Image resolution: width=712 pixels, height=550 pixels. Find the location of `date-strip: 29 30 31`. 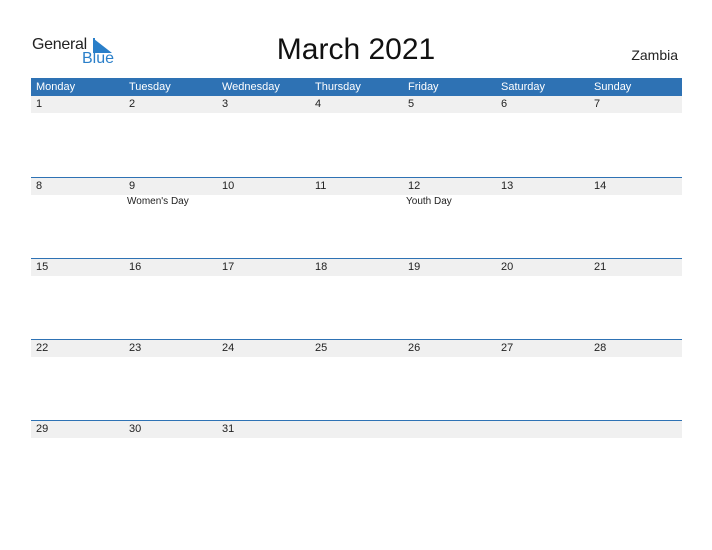

date-strip: 29 30 31 is located at coordinates (356, 429).